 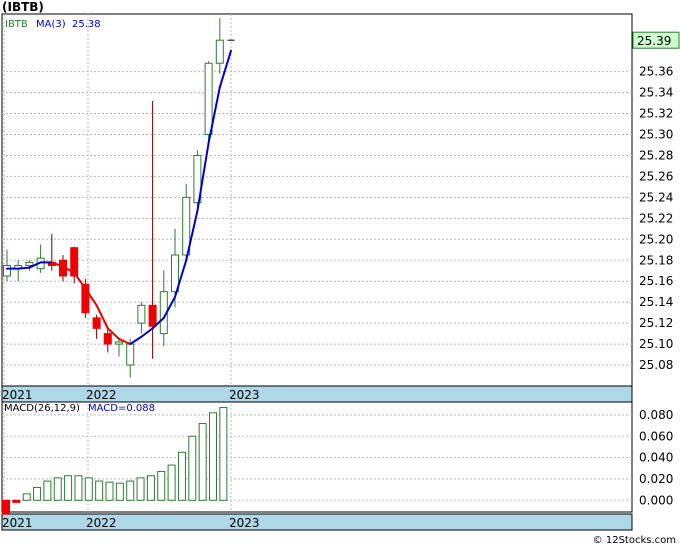 I want to click on price-tick-label: 25.28, so click(x=656, y=155).